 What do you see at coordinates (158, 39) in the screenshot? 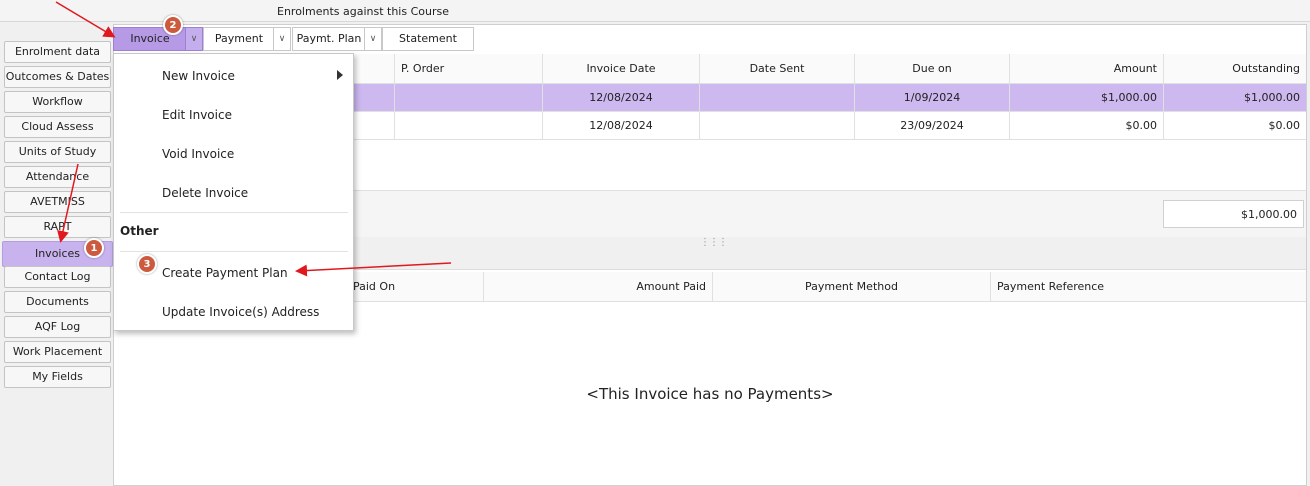
I see `invoice-button: Invoice ∨` at bounding box center [158, 39].